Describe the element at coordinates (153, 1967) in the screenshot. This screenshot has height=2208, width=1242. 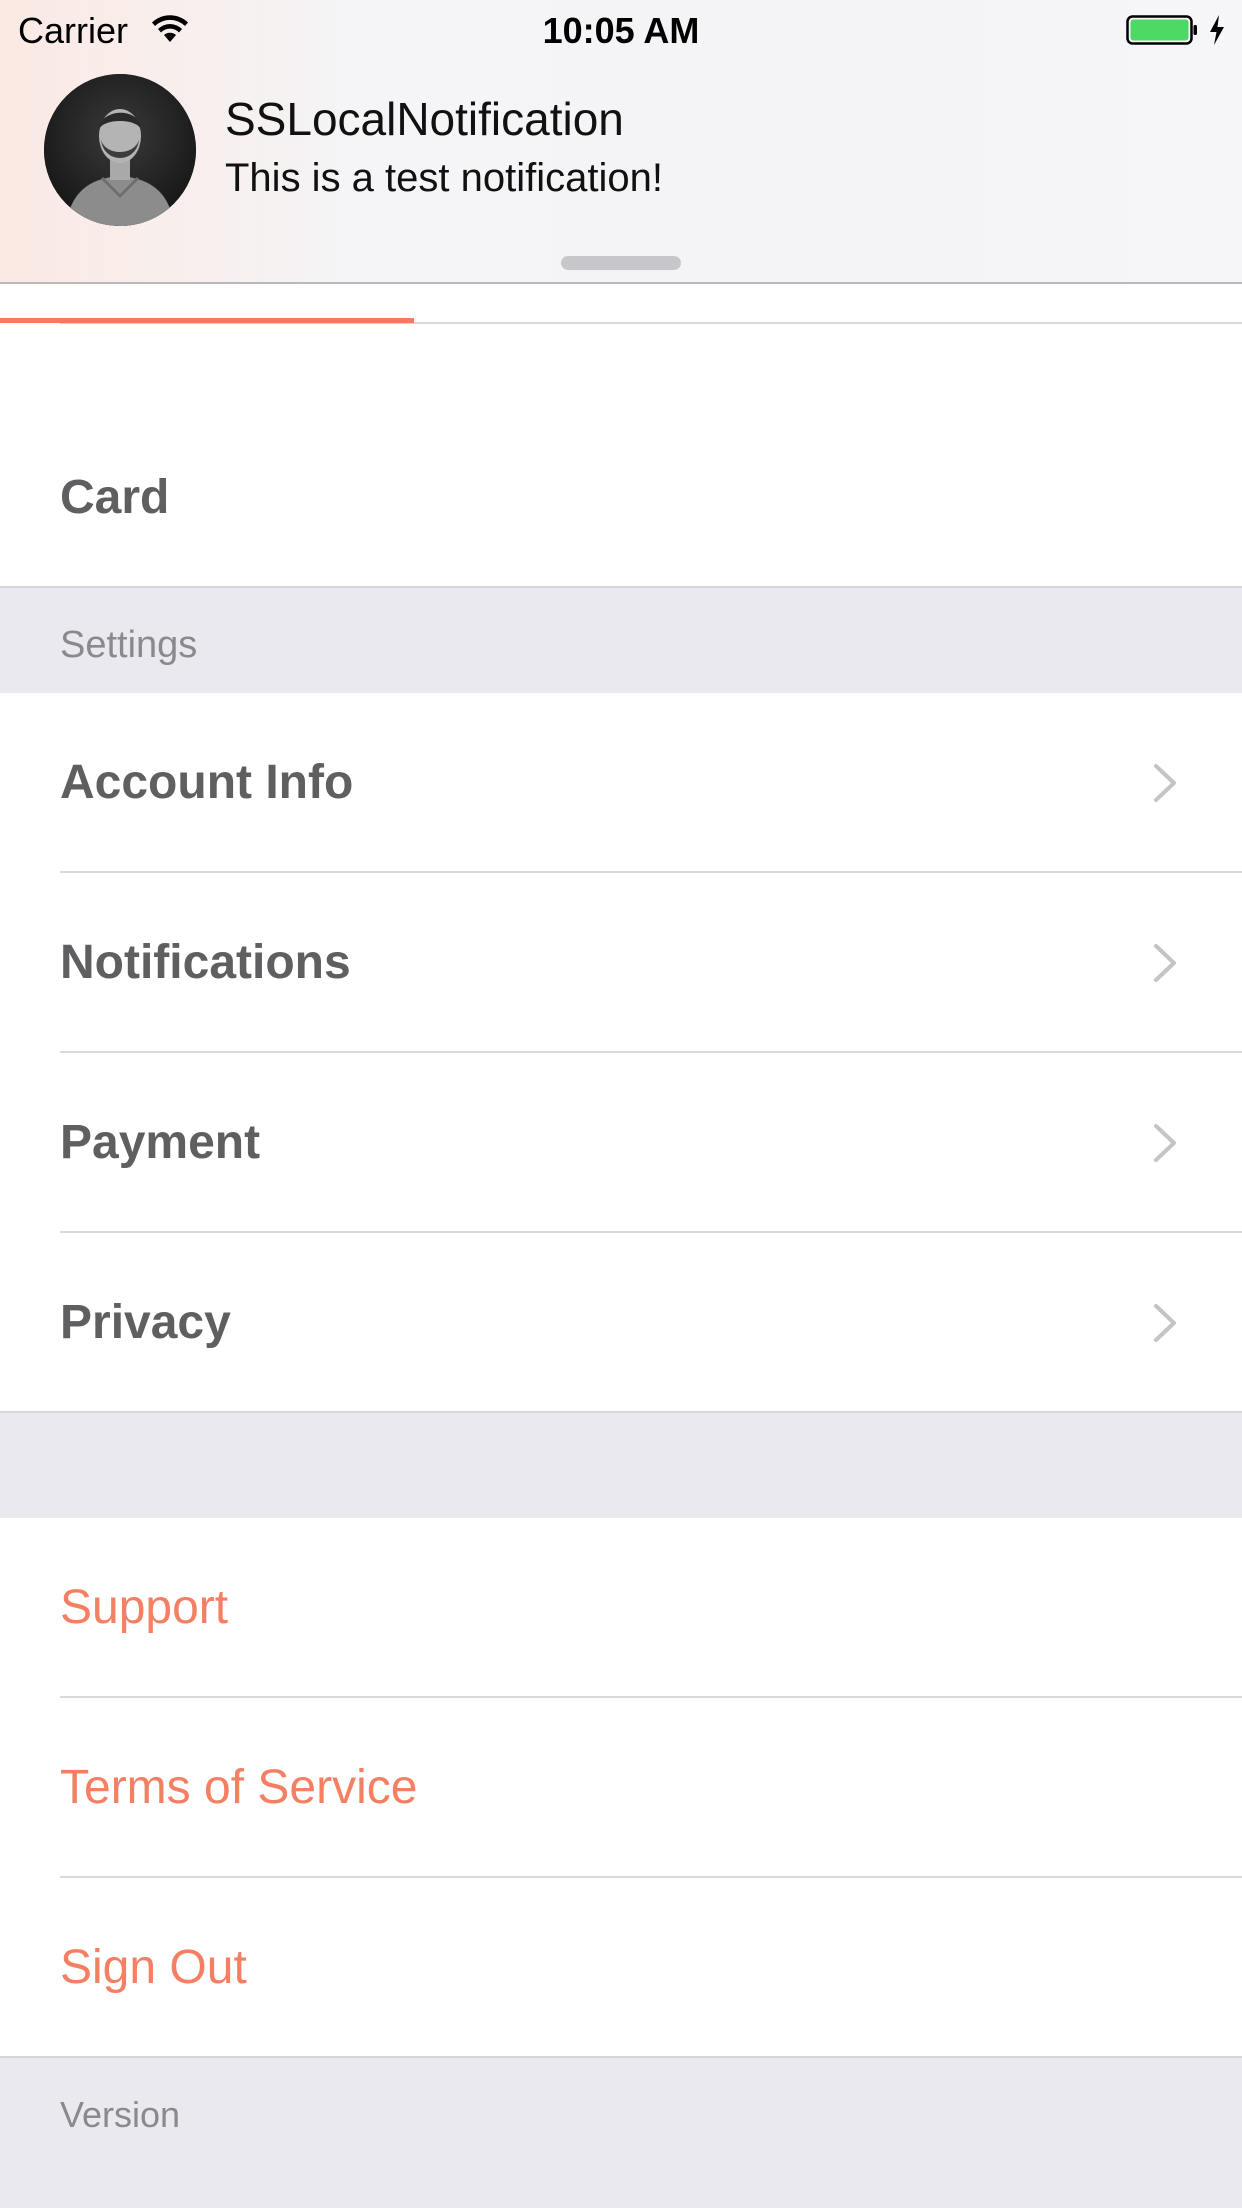
I see `sign-out-label: Sign Out` at that location.